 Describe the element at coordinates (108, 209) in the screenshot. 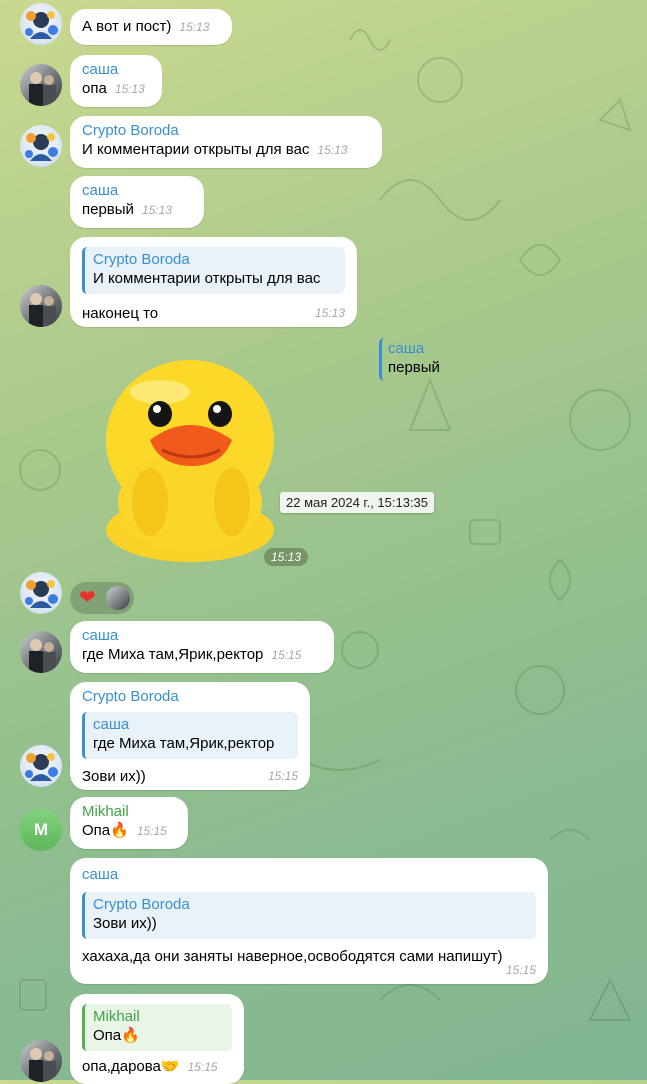

I see `message-text: первый` at that location.